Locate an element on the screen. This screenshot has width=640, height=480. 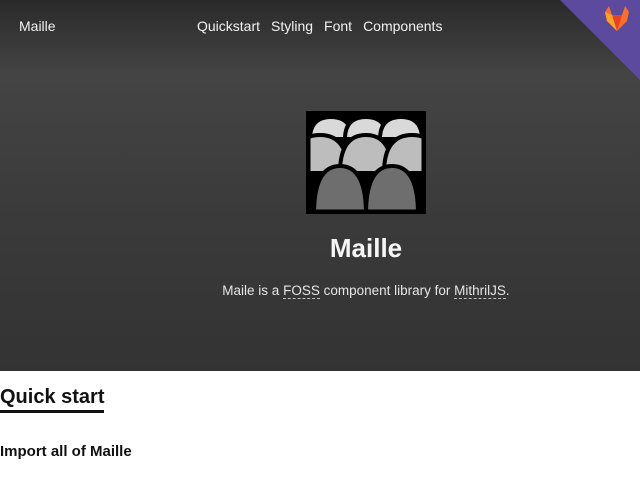
nav-font: Font is located at coordinates (338, 26).